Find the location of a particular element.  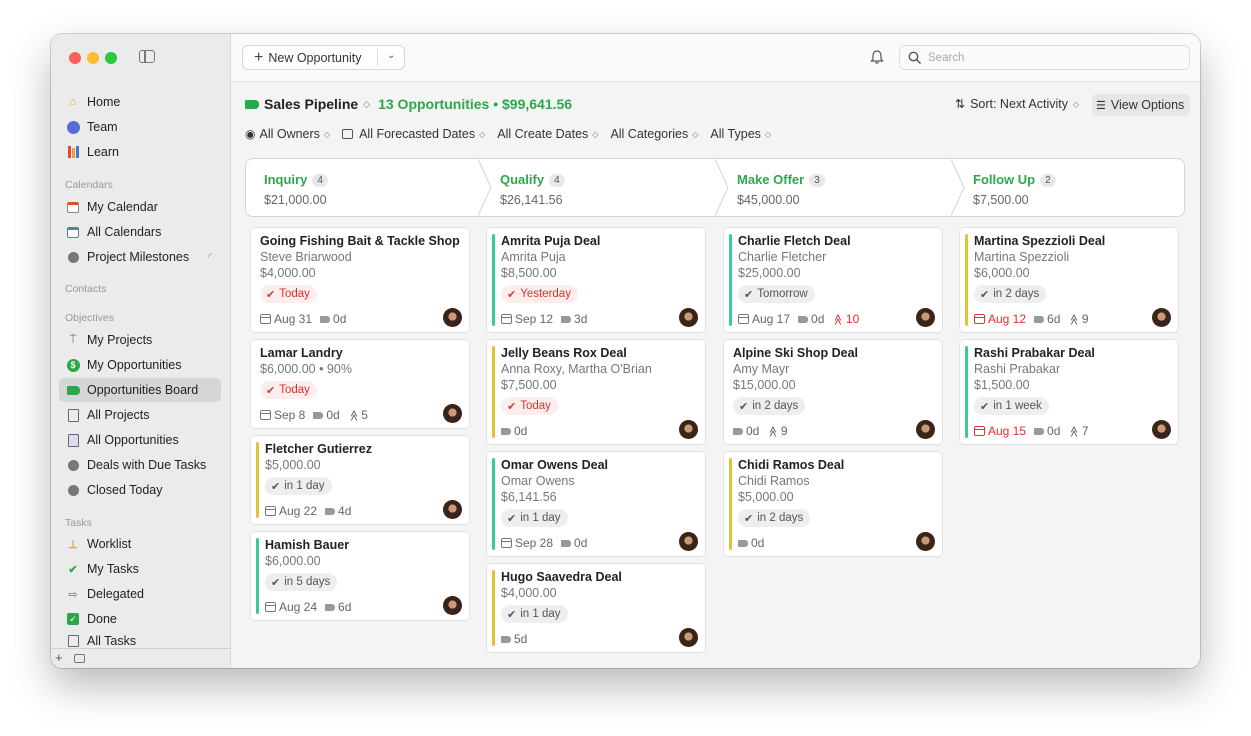

next-activity-badge: ✔ in 1 week is located at coordinates (1011, 406).